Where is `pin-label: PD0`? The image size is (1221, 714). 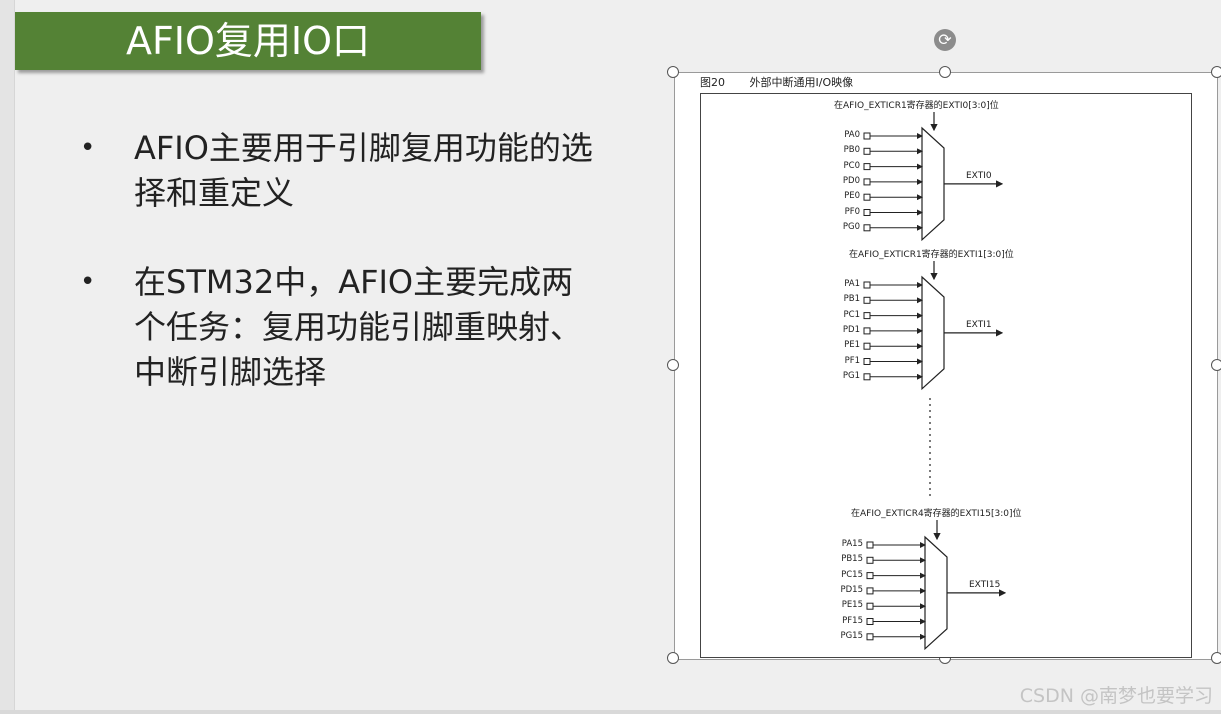 pin-label: PD0 is located at coordinates (851, 180).